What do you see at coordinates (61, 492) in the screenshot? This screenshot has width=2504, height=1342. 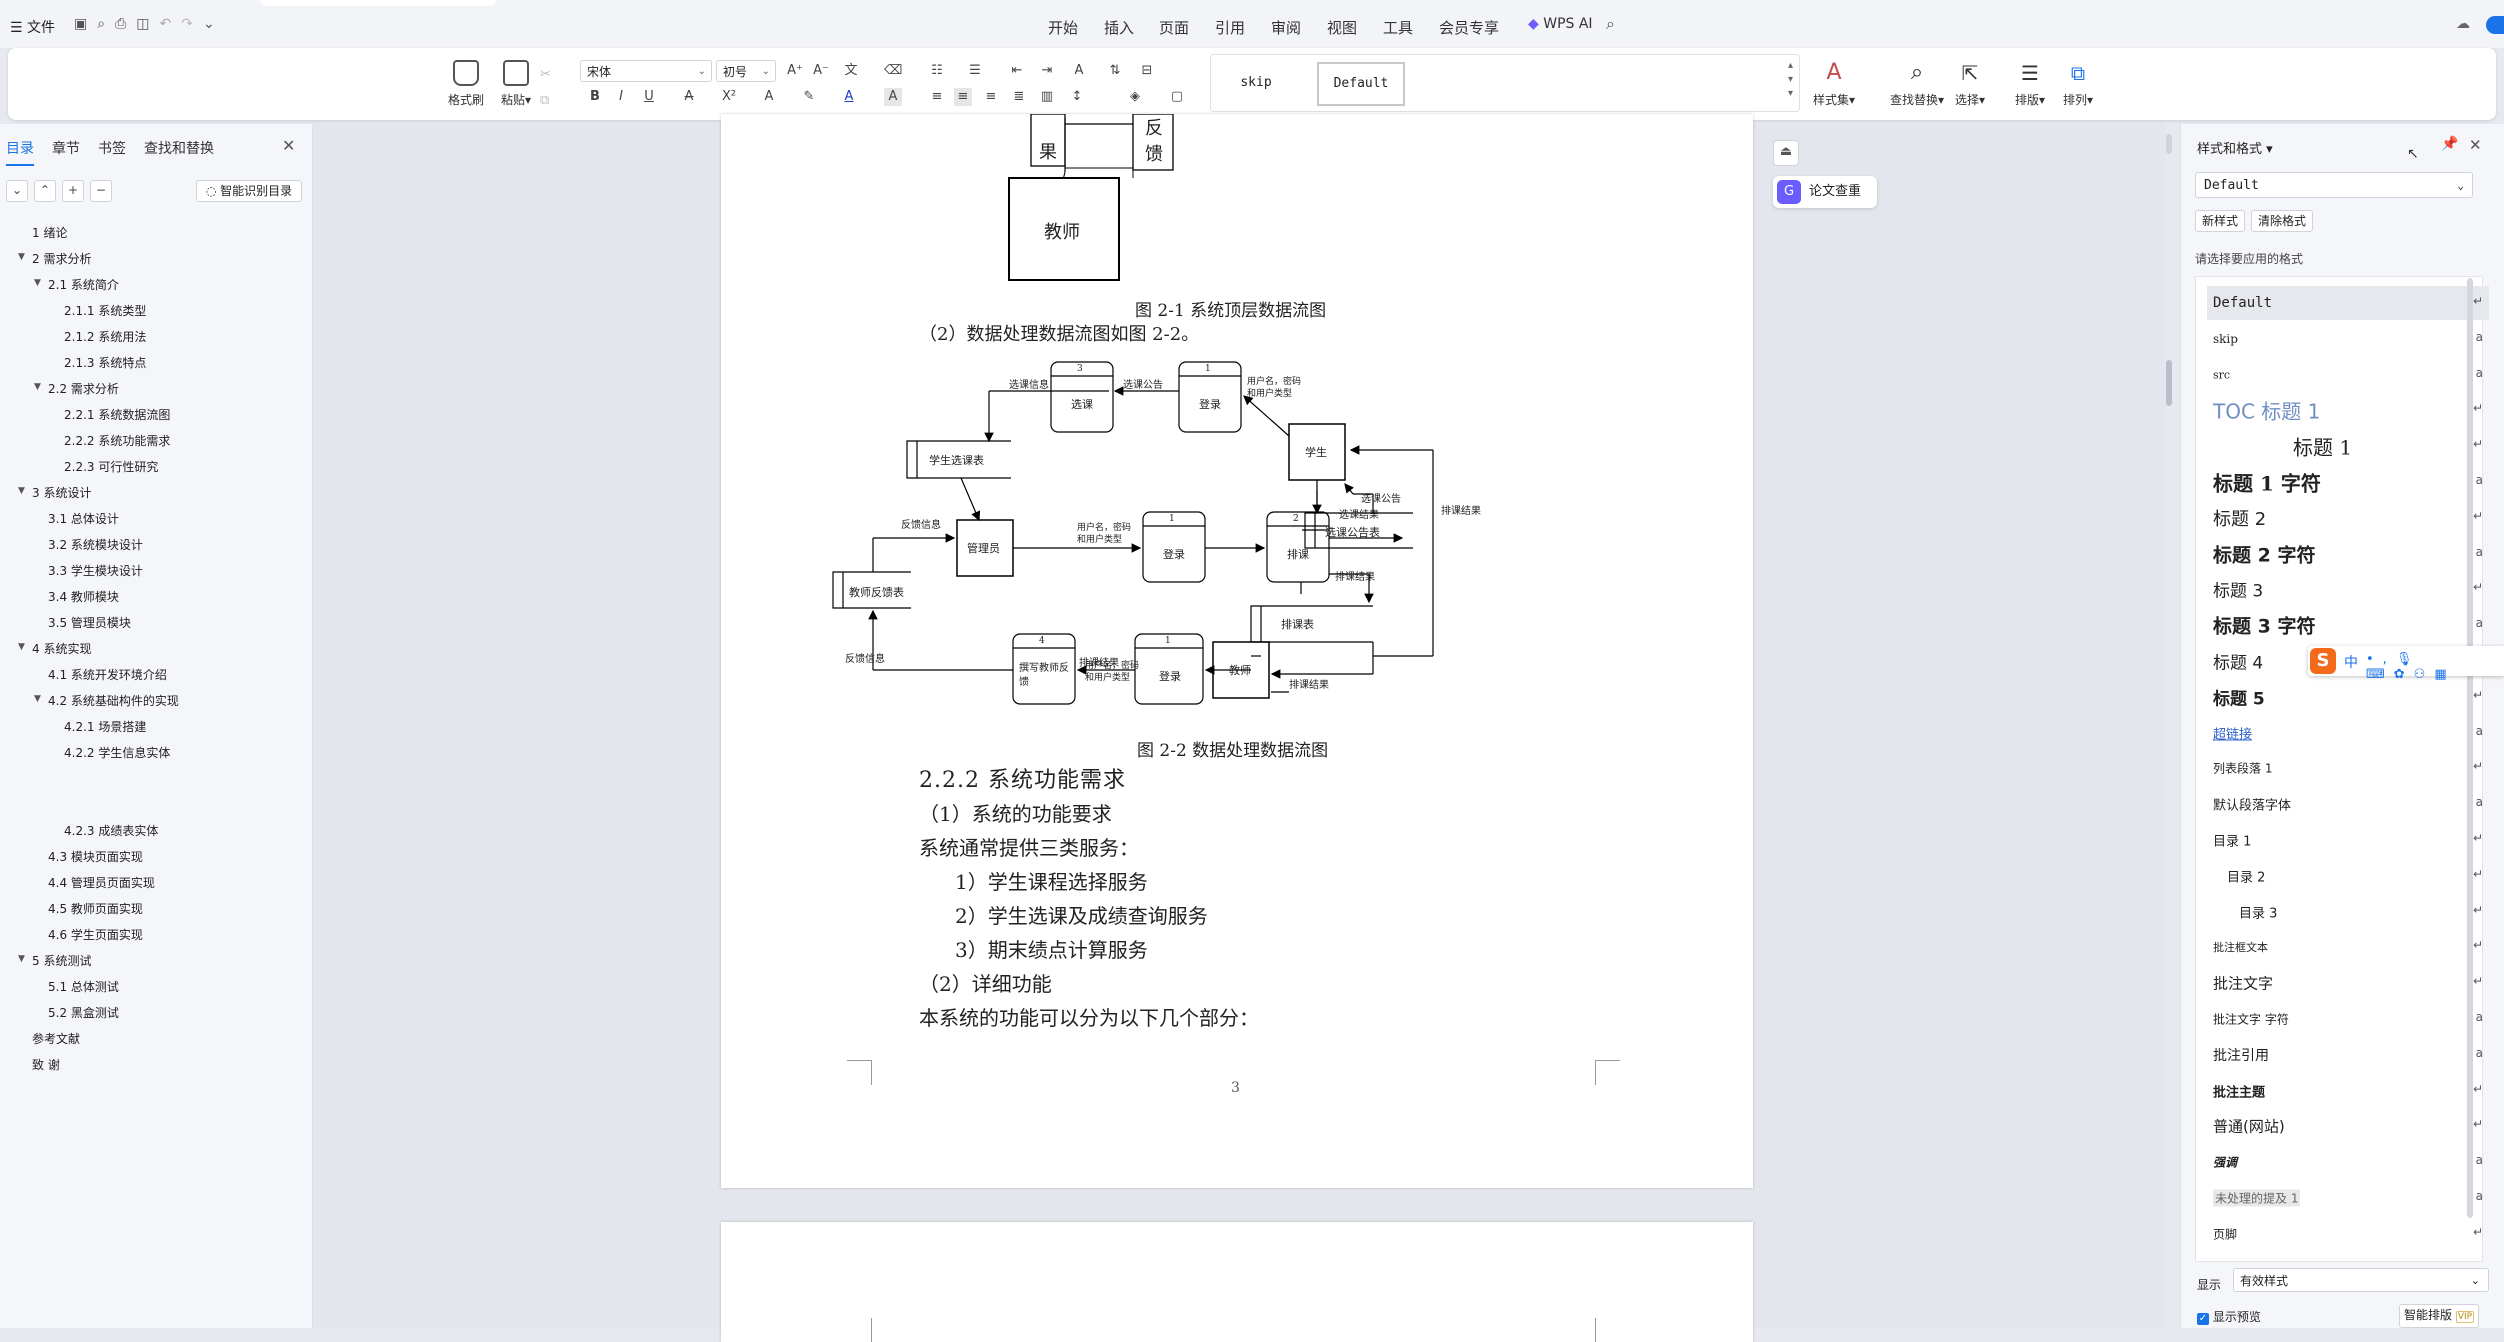 I see `toc-item: 3 系统设计` at bounding box center [61, 492].